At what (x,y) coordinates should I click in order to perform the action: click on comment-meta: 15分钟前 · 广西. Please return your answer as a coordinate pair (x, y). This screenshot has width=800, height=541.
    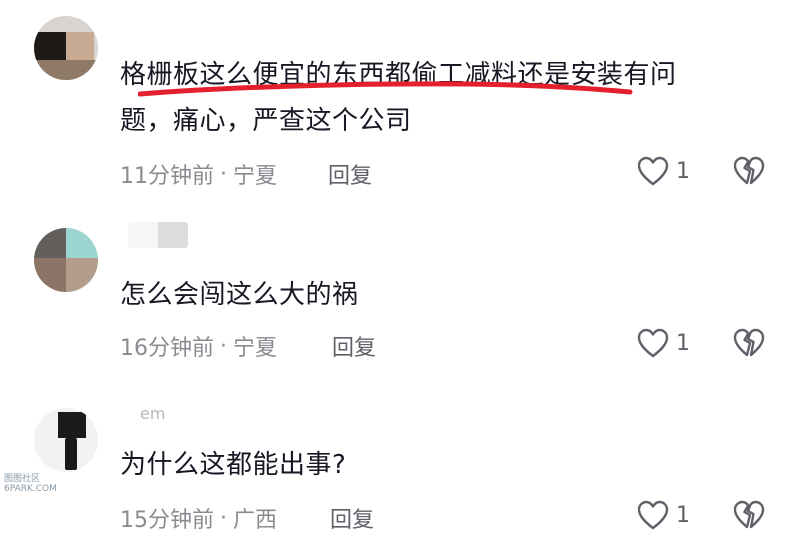
    Looking at the image, I should click on (198, 518).